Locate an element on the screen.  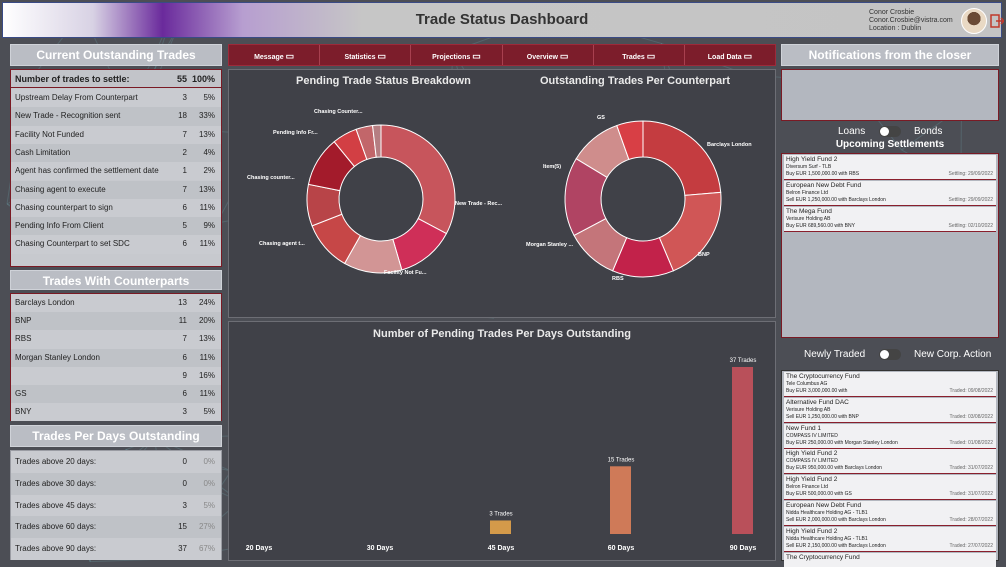
table-row: Chasing Counterpart to set SDC 6 11% is located at coordinates (116, 244).